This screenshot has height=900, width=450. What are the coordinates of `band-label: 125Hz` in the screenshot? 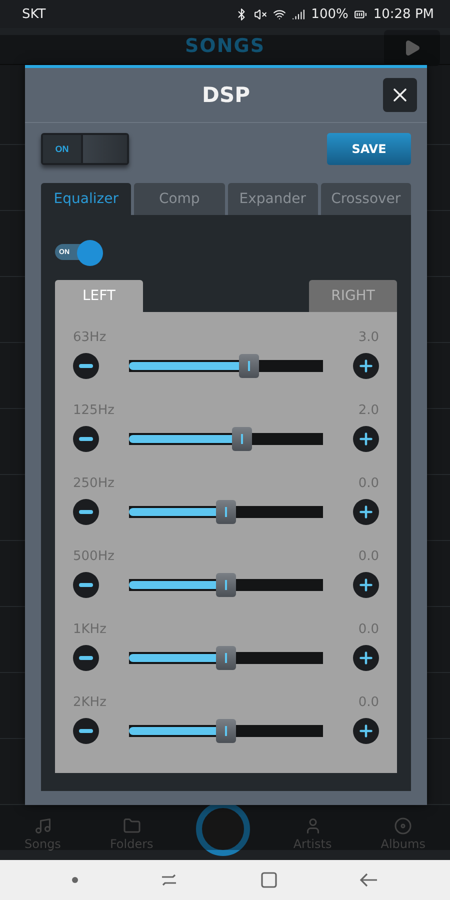 It's located at (93, 410).